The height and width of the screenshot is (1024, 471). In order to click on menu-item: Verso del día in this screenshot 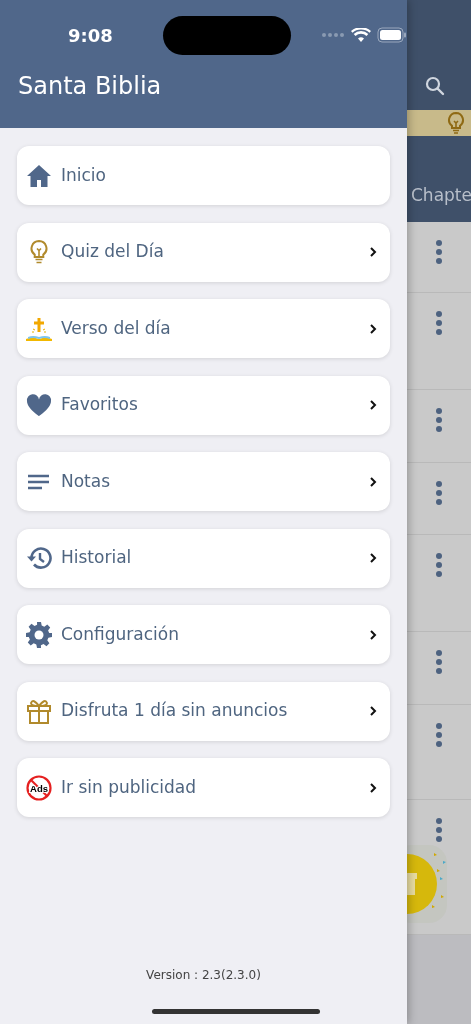, I will do `click(203, 328)`.